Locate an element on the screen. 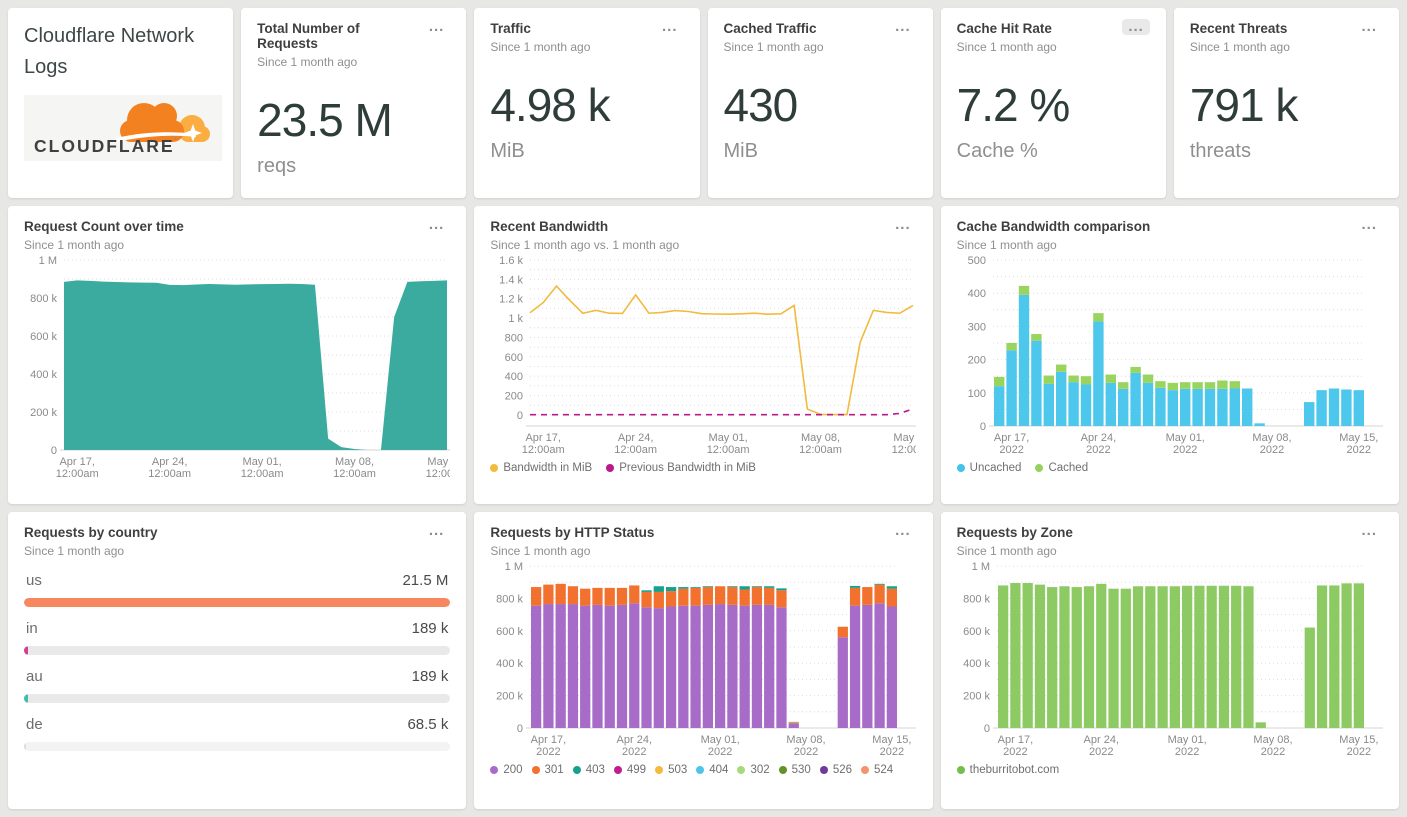 Image resolution: width=1407 pixels, height=817 pixels. svg-text: 800 k is located at coordinates (509, 599).